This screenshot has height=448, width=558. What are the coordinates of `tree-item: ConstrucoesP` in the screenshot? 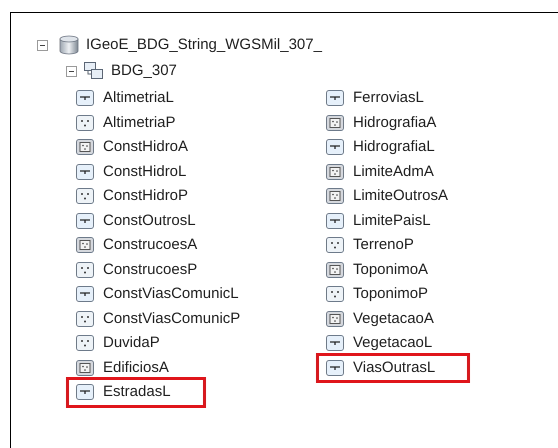 It's located at (152, 270).